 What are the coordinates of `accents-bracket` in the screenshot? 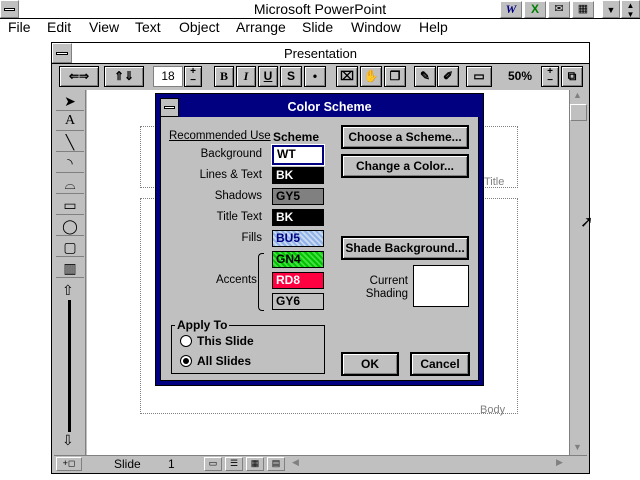 It's located at (261, 282).